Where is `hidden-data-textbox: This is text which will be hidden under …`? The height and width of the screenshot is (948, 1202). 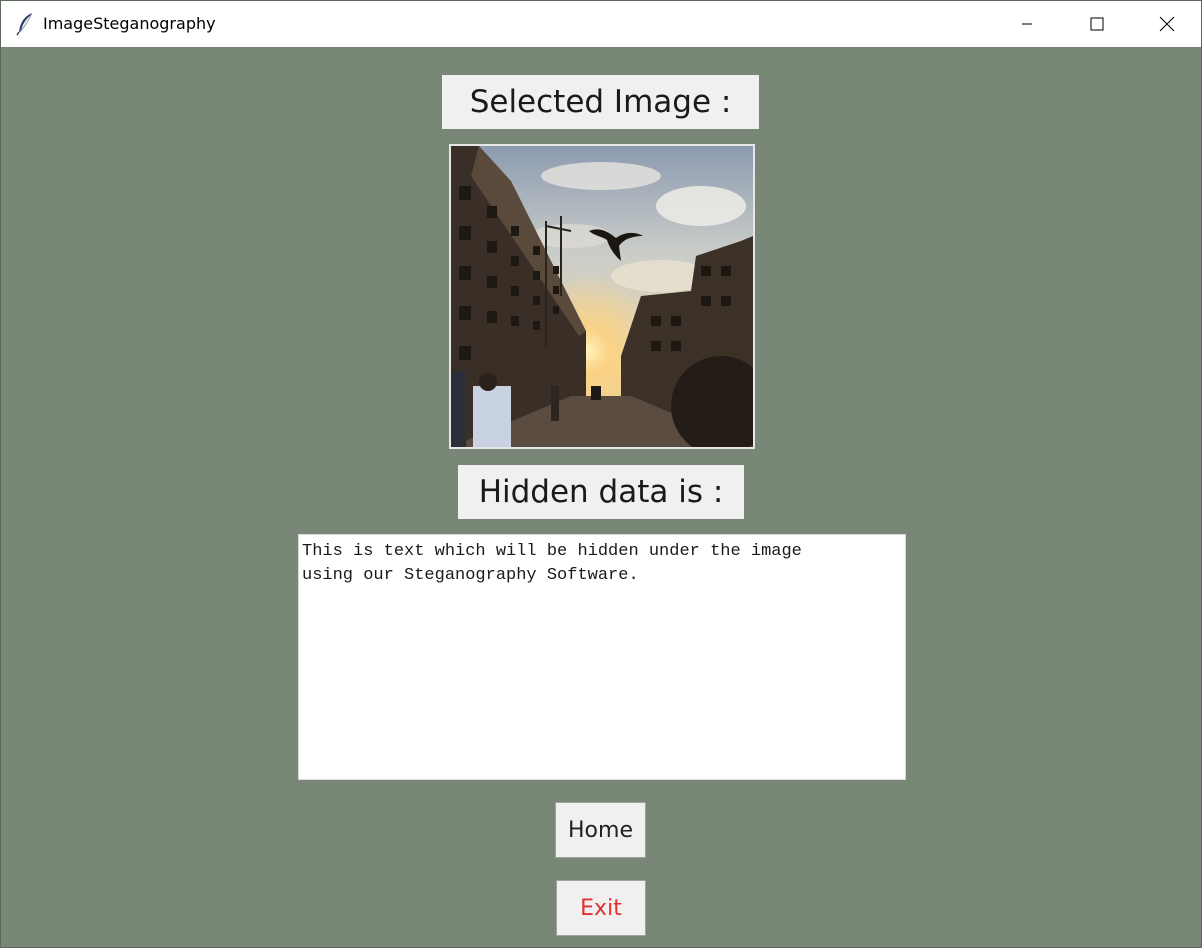
hidden-data-textbox: This is text which will be hidden under … is located at coordinates (602, 657).